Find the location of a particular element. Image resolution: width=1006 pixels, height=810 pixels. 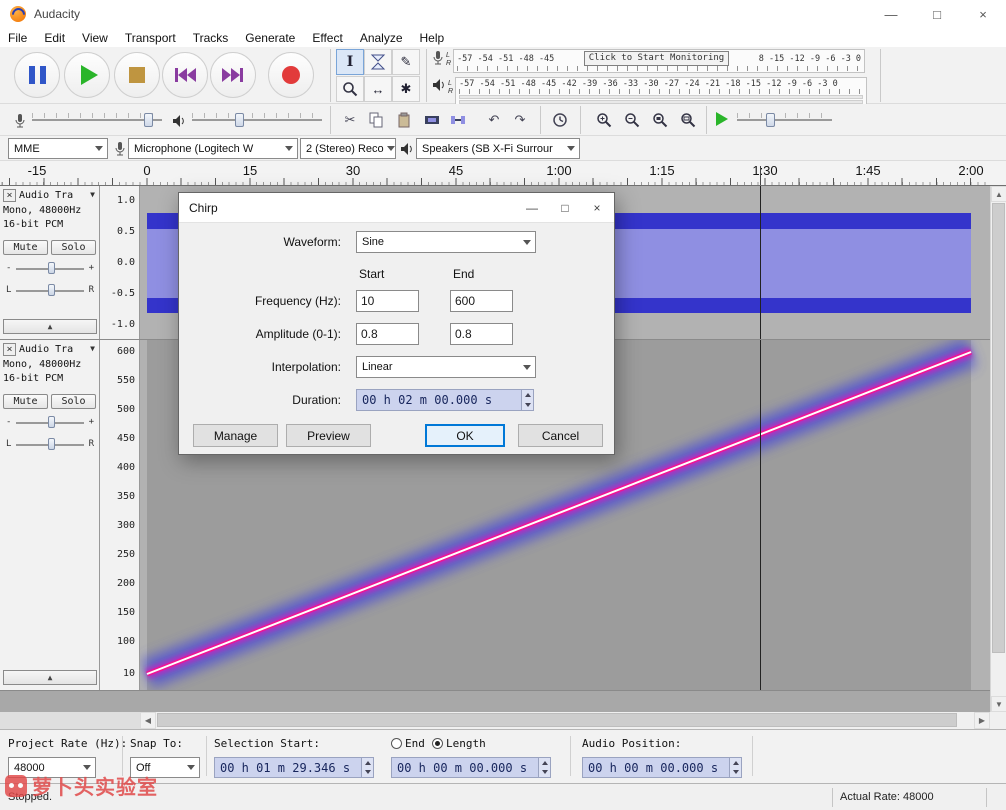

audio-position-time: 00 h 00 m 00.000 s is located at coordinates (662, 767).